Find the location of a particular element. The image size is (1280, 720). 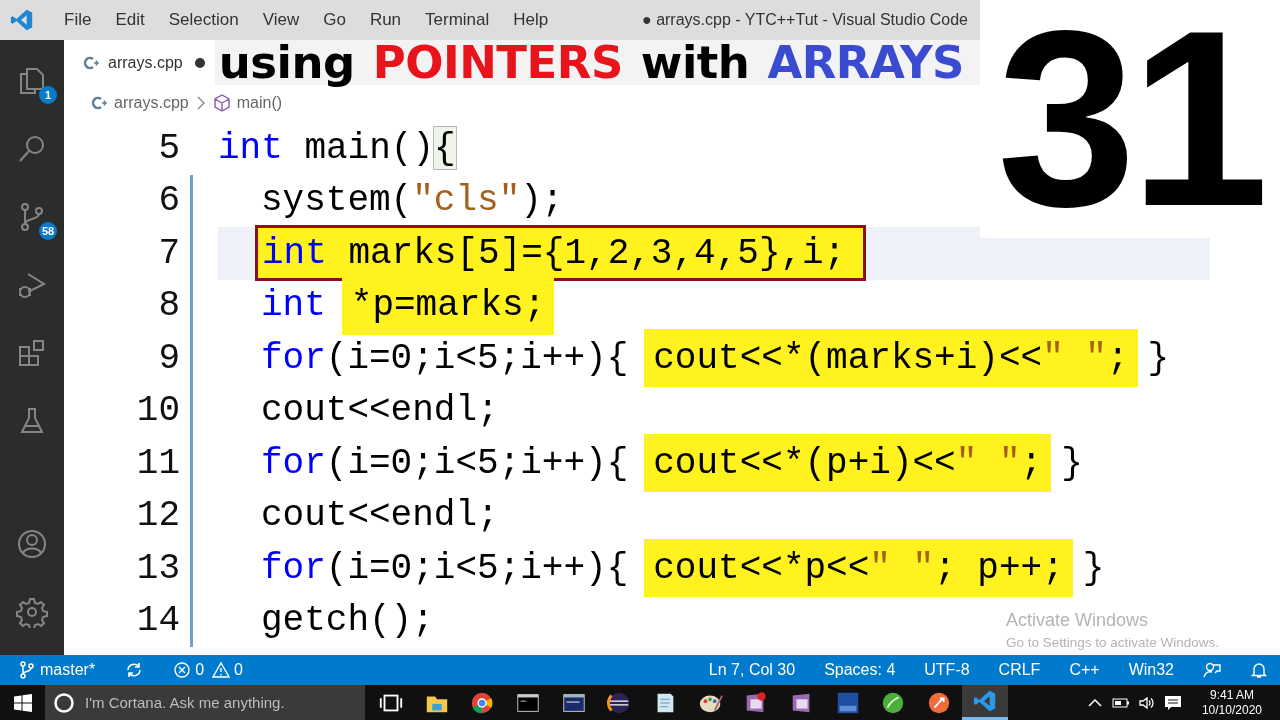

menu-item: File is located at coordinates (78, 20).